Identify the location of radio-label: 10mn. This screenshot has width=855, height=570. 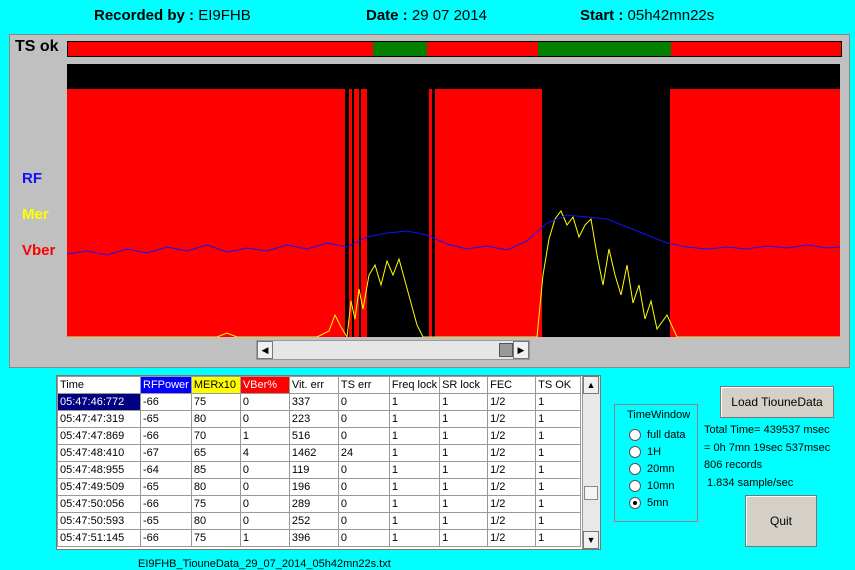
(661, 486).